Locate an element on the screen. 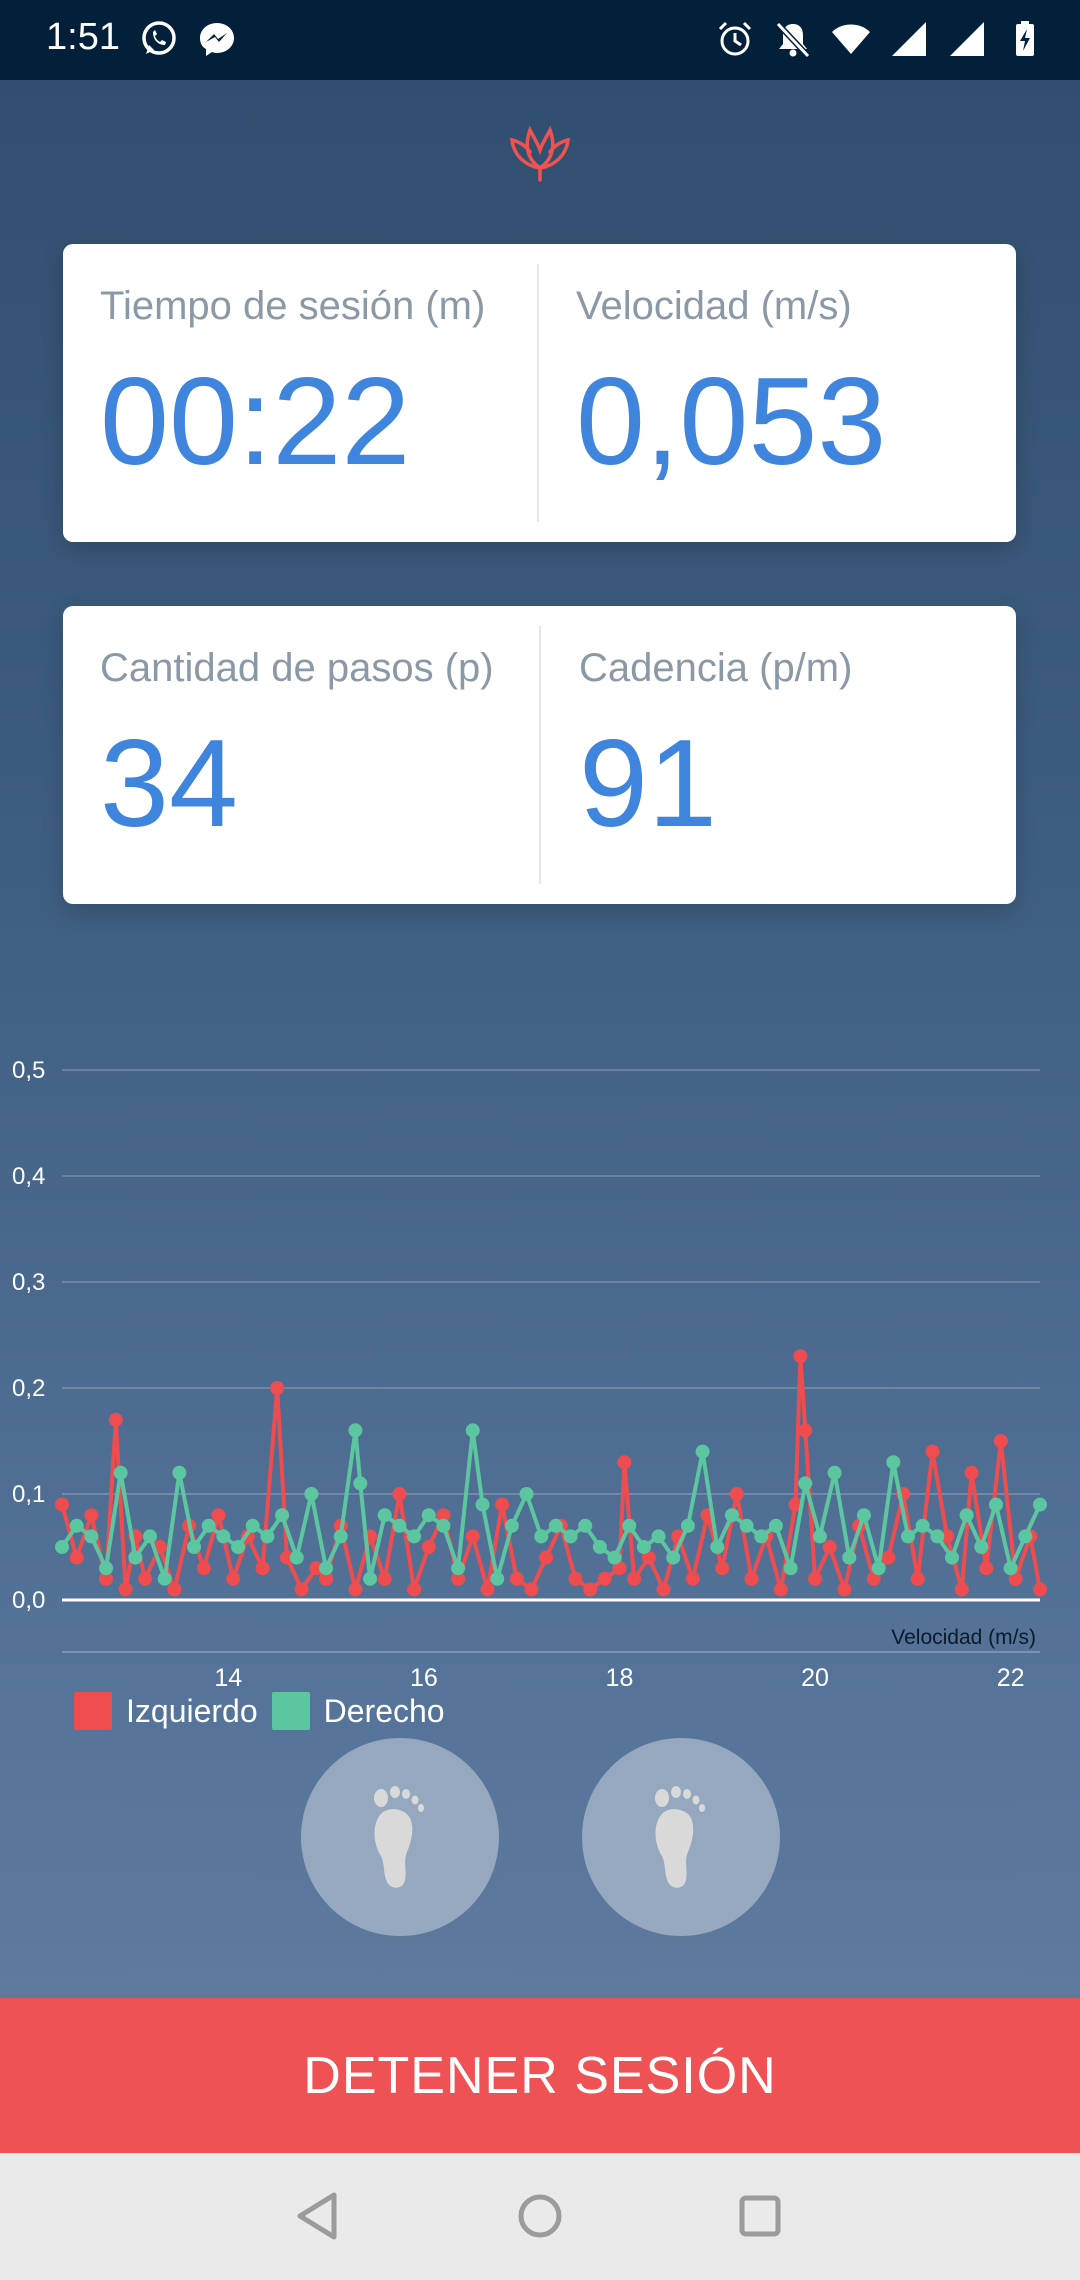 The image size is (1080, 2280). legend-label-right: Derecho is located at coordinates (384, 1710).